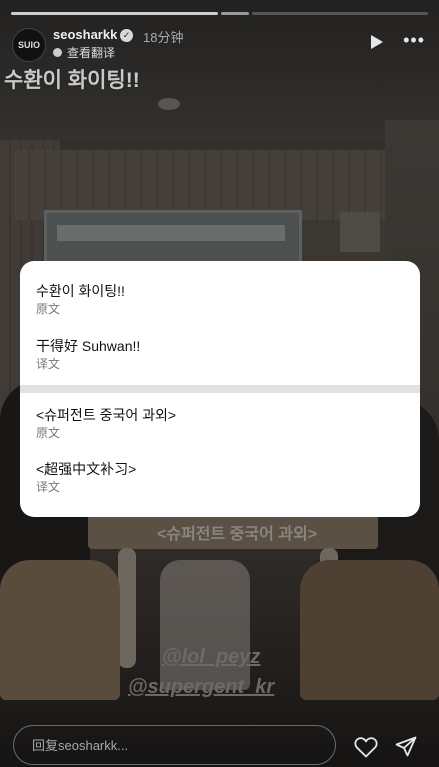  I want to click on translated-text: <超强中文补习>, so click(86, 469).